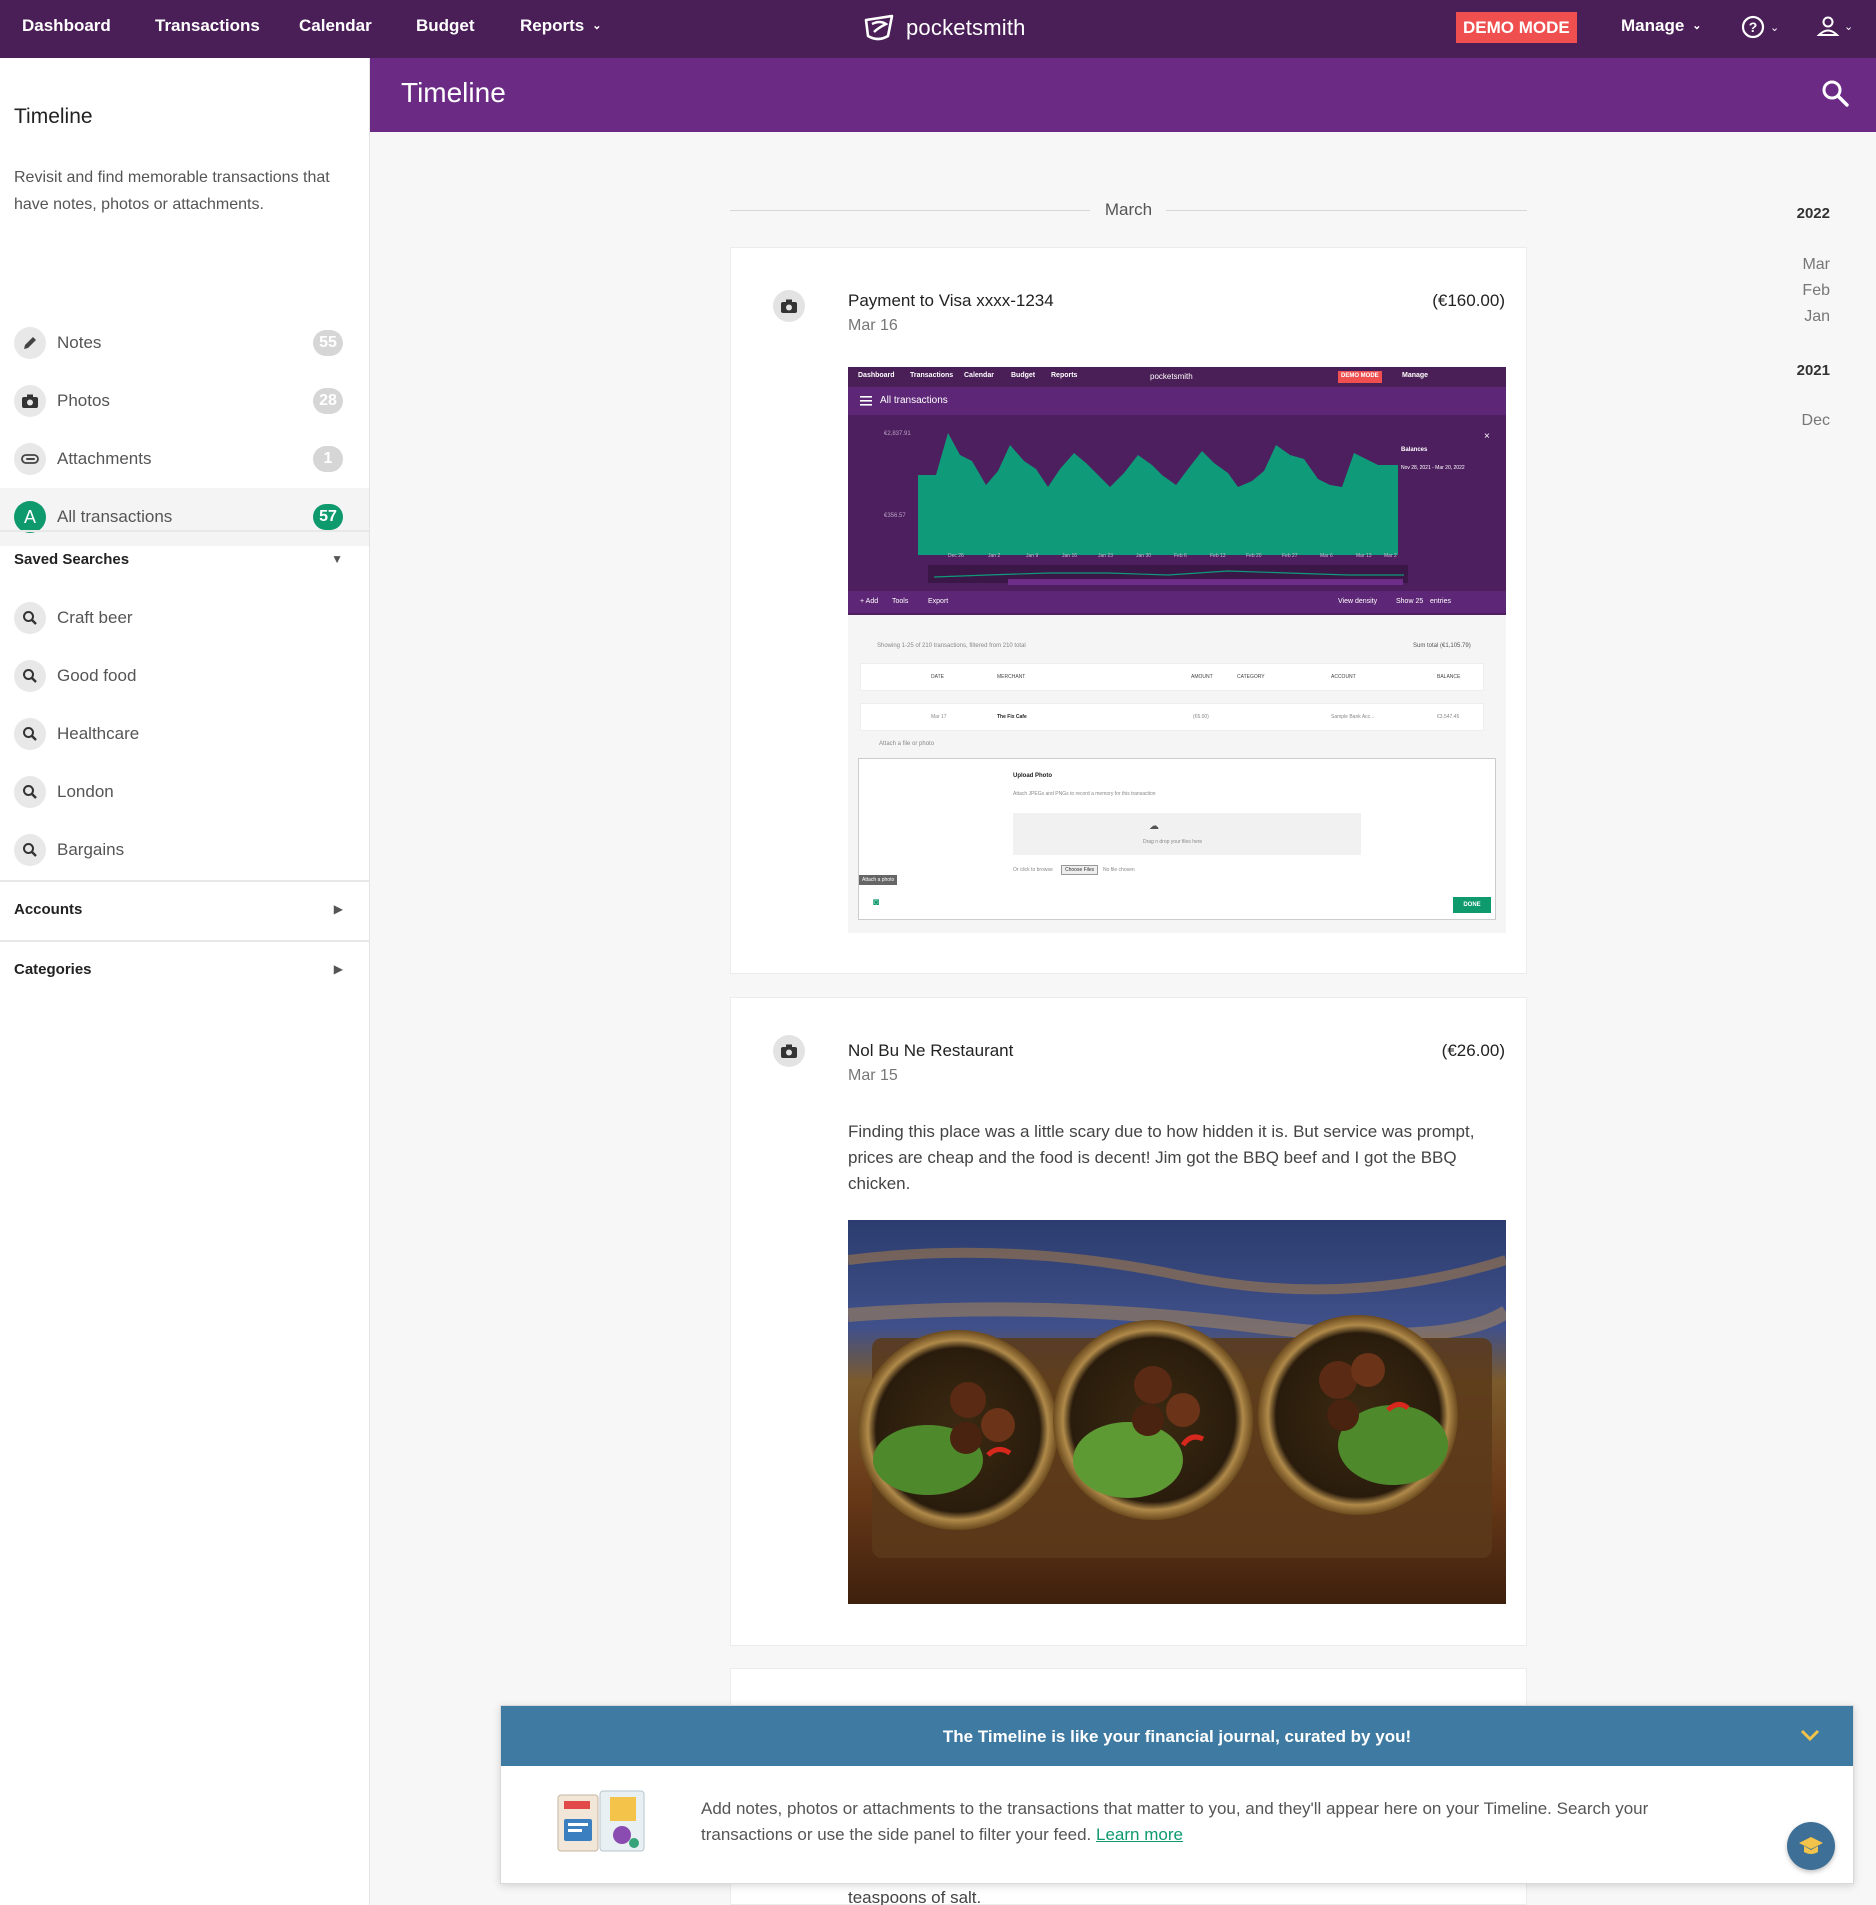 The width and height of the screenshot is (1876, 1905). I want to click on embedded-xtick: Feb 13, so click(1218, 556).